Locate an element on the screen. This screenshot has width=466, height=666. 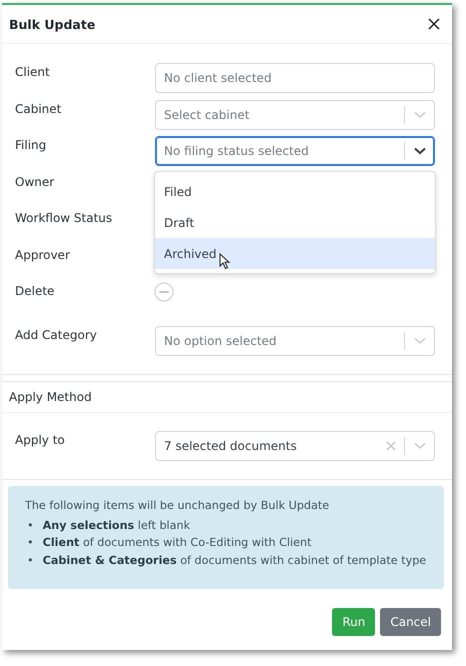
info-item: Cabinet & Categories of documents with cabinet of template type is located at coordinates (234, 561).